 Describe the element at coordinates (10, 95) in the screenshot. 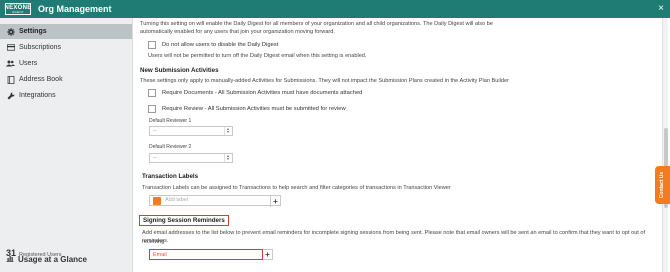

I see `wrench-icon` at that location.